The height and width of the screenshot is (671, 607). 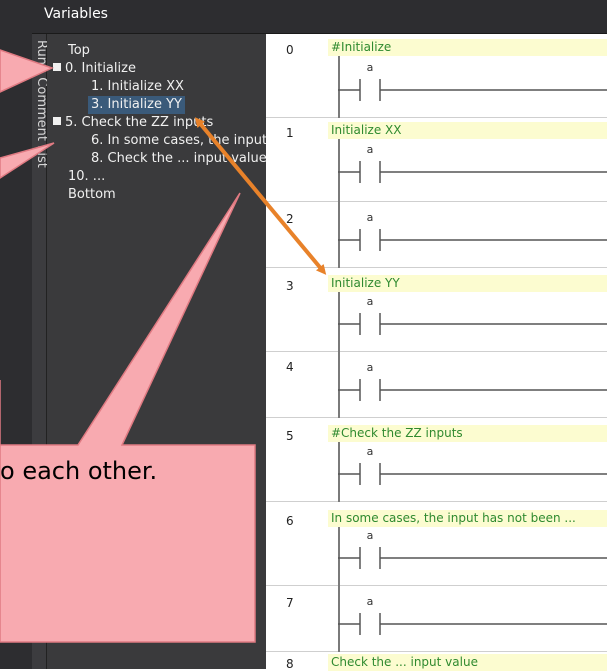 What do you see at coordinates (467, 662) in the screenshot?
I see `rung-comment: Check the ... input value` at bounding box center [467, 662].